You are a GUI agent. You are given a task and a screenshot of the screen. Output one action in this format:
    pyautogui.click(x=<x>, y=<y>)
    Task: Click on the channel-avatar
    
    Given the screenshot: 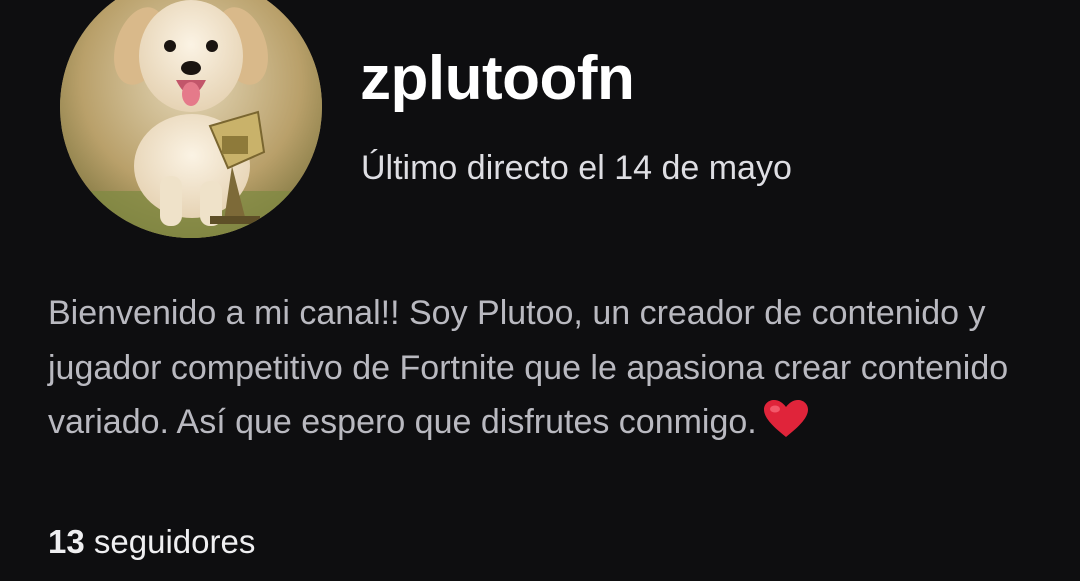 What is the action you would take?
    pyautogui.click(x=191, y=119)
    